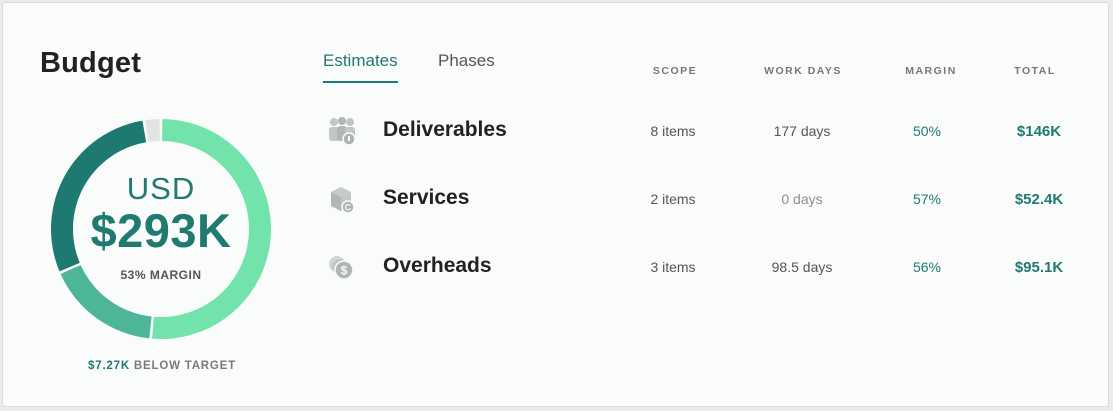 This screenshot has width=1113, height=411. Describe the element at coordinates (556, 267) in the screenshot. I see `table-row: $ Overheads 3 items 98.5 days 56% $95.1K` at that location.